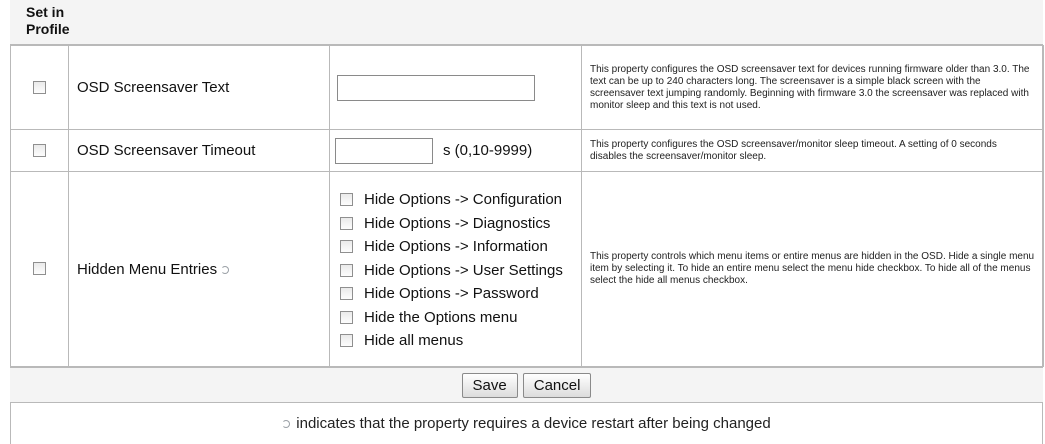 The image size is (1045, 444). I want to click on set-in-profile-header: Set in Profile, so click(48, 20).